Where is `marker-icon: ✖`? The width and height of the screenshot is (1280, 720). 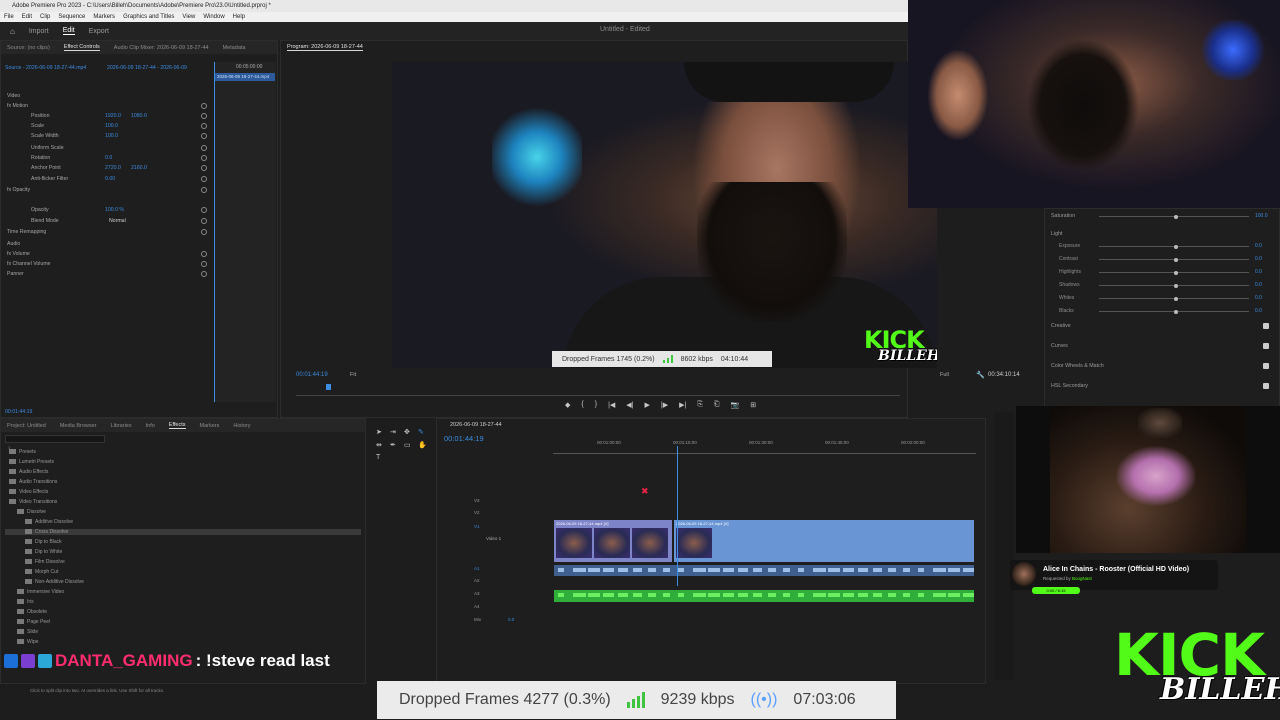
marker-icon: ✖ is located at coordinates (645, 491).